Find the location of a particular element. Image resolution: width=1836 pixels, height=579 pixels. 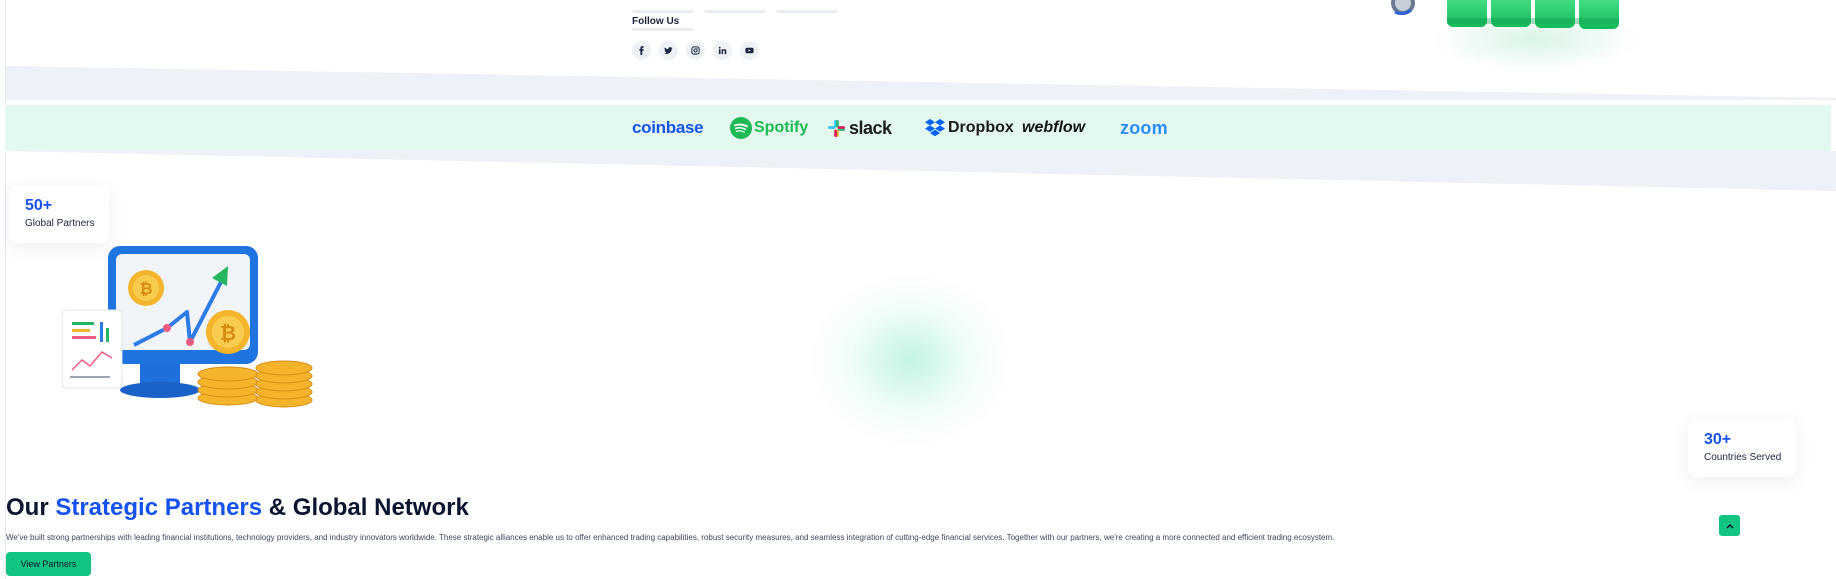

trading-monitor-illustration: ₿ ₿ is located at coordinates (187, 327).